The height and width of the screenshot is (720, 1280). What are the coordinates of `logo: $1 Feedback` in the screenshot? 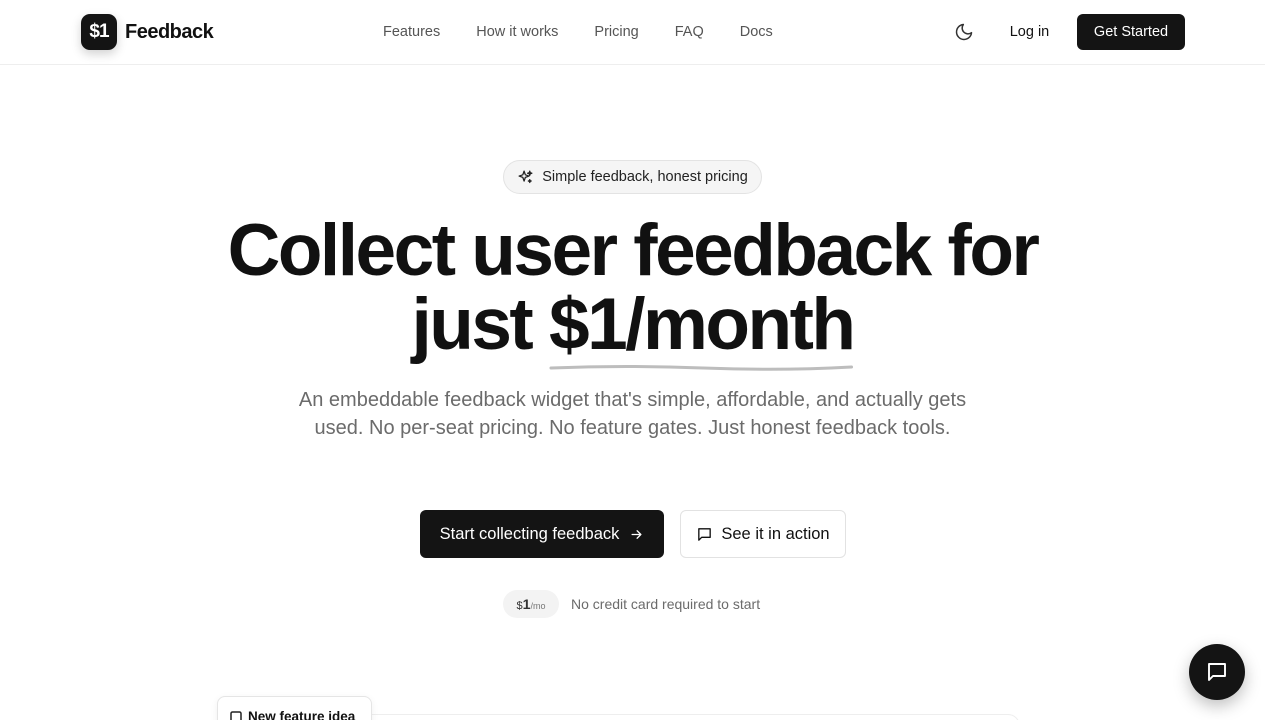 It's located at (147, 32).